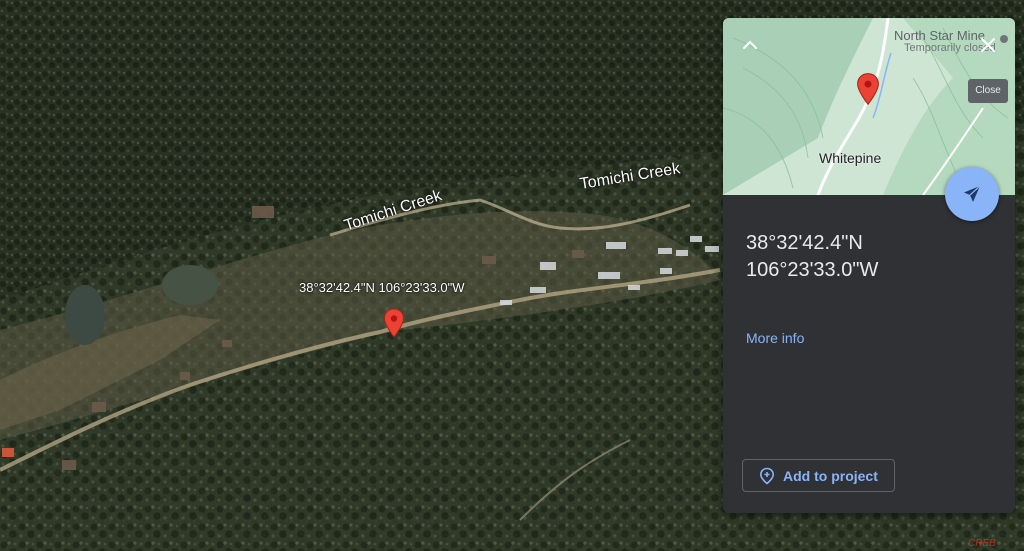 The height and width of the screenshot is (551, 1024). What do you see at coordinates (812, 257) in the screenshot?
I see `coordinates: 38°32'42.4"N 106°23'33.0"W` at bounding box center [812, 257].